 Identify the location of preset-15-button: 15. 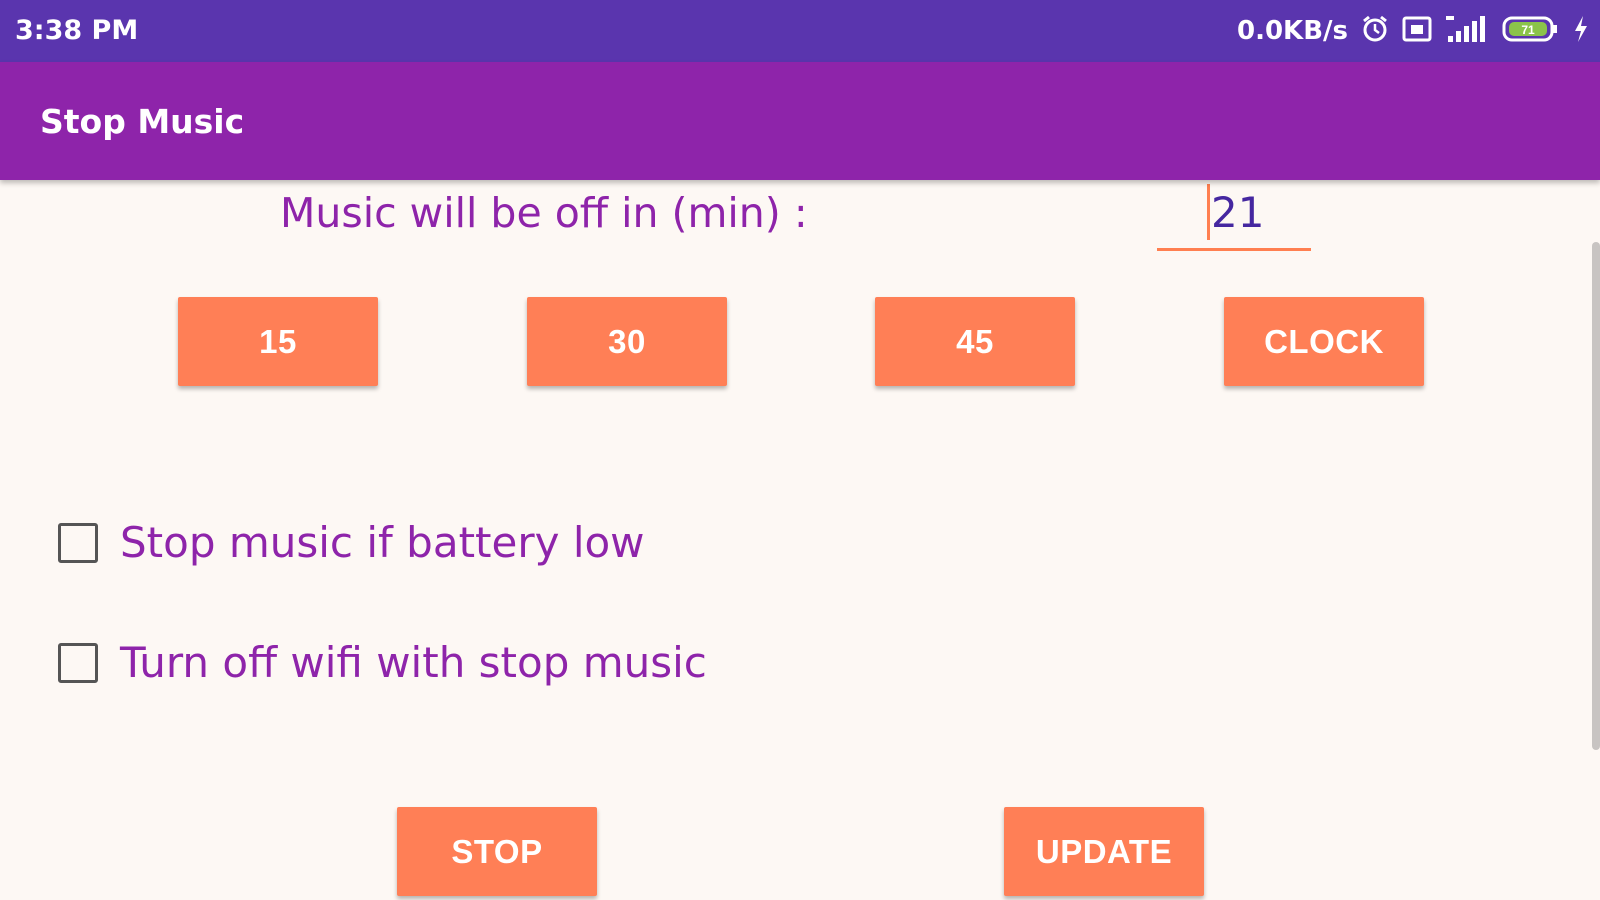
(278, 341).